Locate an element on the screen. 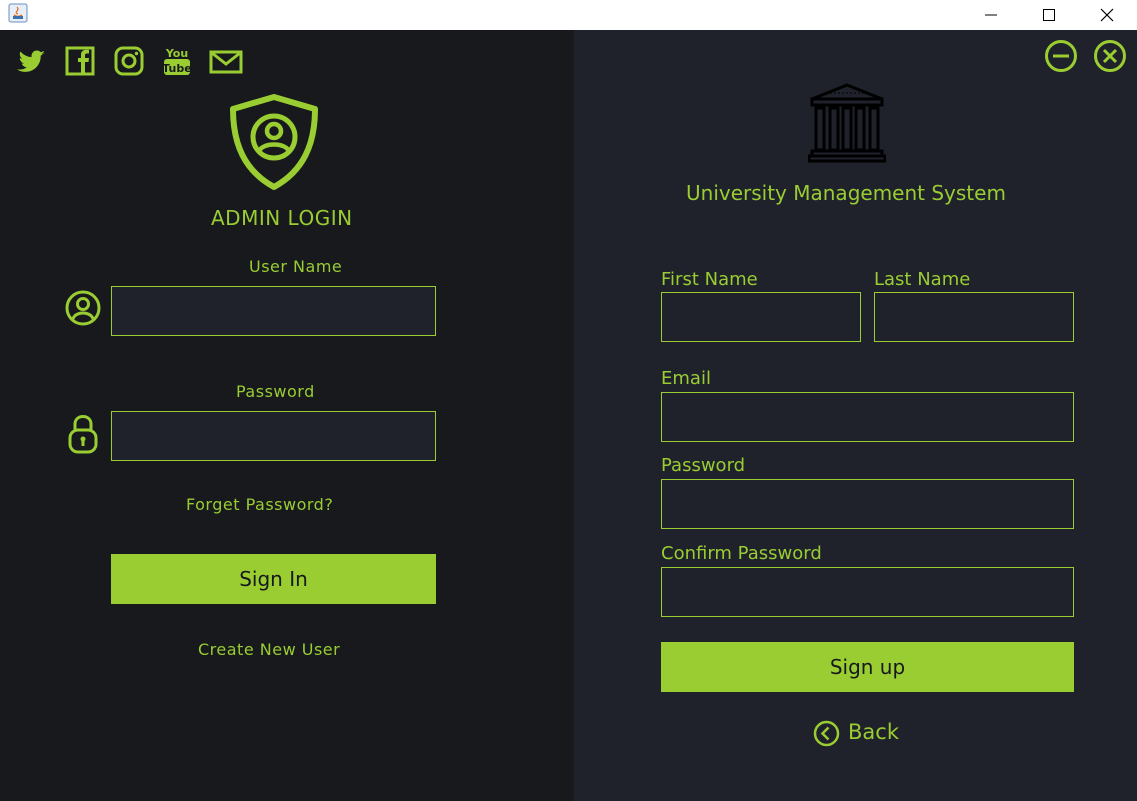 The width and height of the screenshot is (1137, 801). minimize-circle-icon is located at coordinates (1061, 56).